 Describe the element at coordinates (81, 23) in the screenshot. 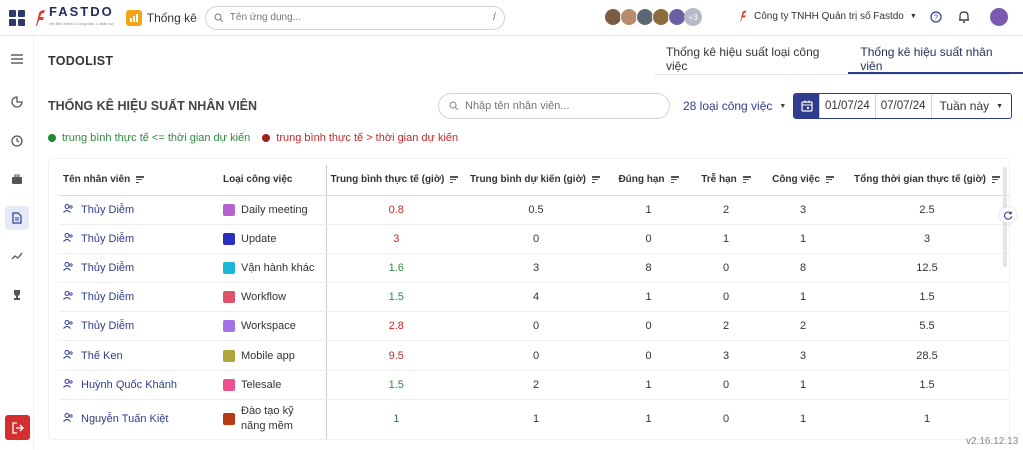

I see `logo-subtitle: Hệ điều hành 1 công việc 1 nhân sự` at that location.